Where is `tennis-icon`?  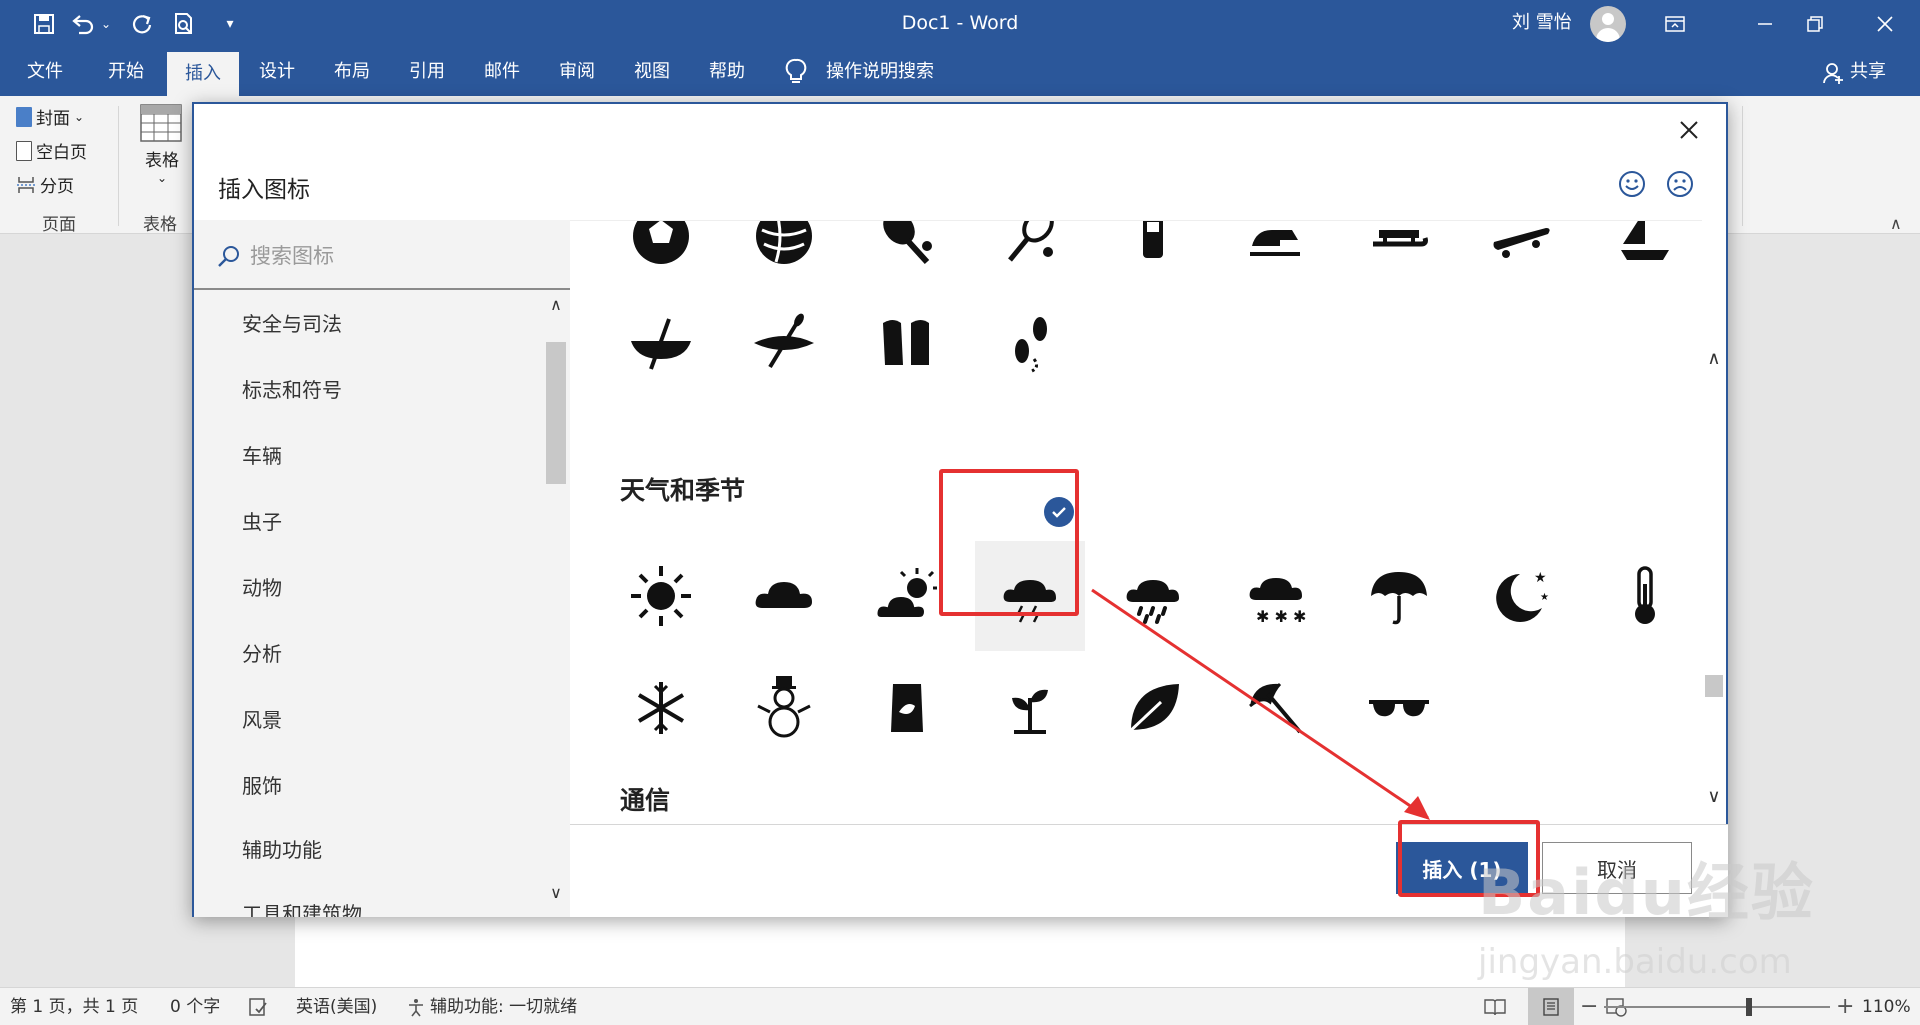 tennis-icon is located at coordinates (1030, 256).